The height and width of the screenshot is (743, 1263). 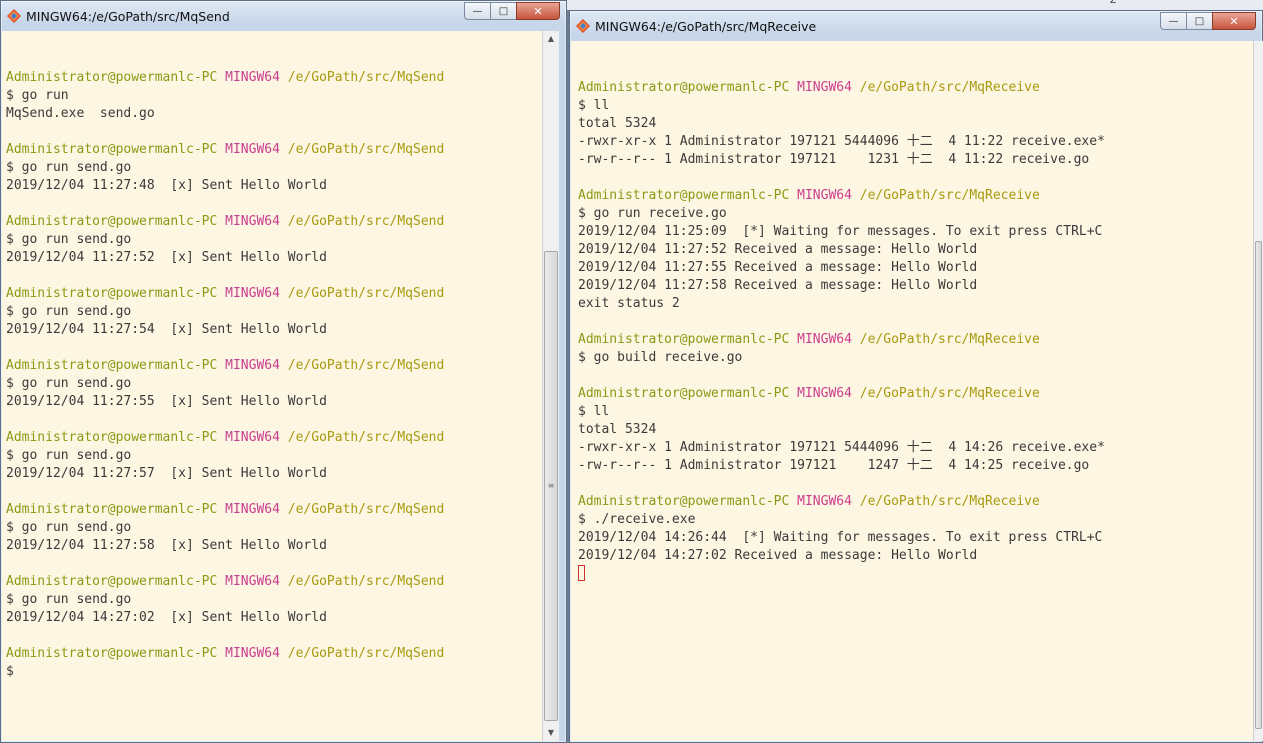 What do you see at coordinates (225, 96) in the screenshot?
I see `terminal-line: $ go run` at bounding box center [225, 96].